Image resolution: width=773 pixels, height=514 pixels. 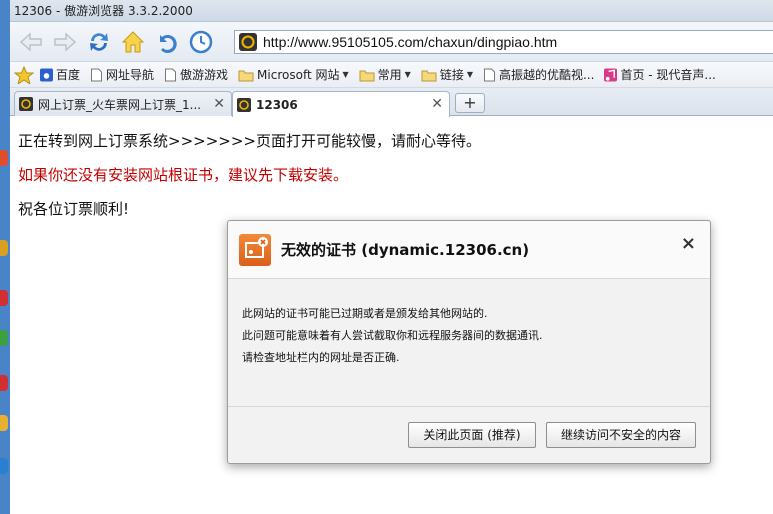 I want to click on back-arrow-icon, so click(x=30, y=41).